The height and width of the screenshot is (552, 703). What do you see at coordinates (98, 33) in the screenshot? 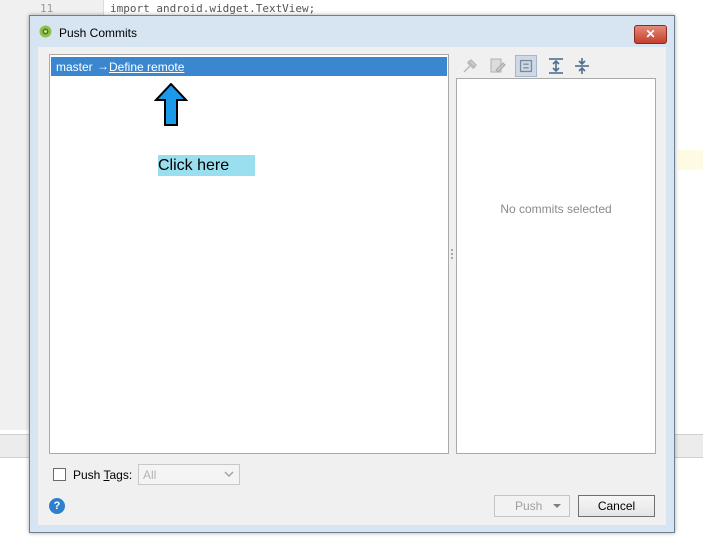
I see `dialog-title: Push Commits` at bounding box center [98, 33].